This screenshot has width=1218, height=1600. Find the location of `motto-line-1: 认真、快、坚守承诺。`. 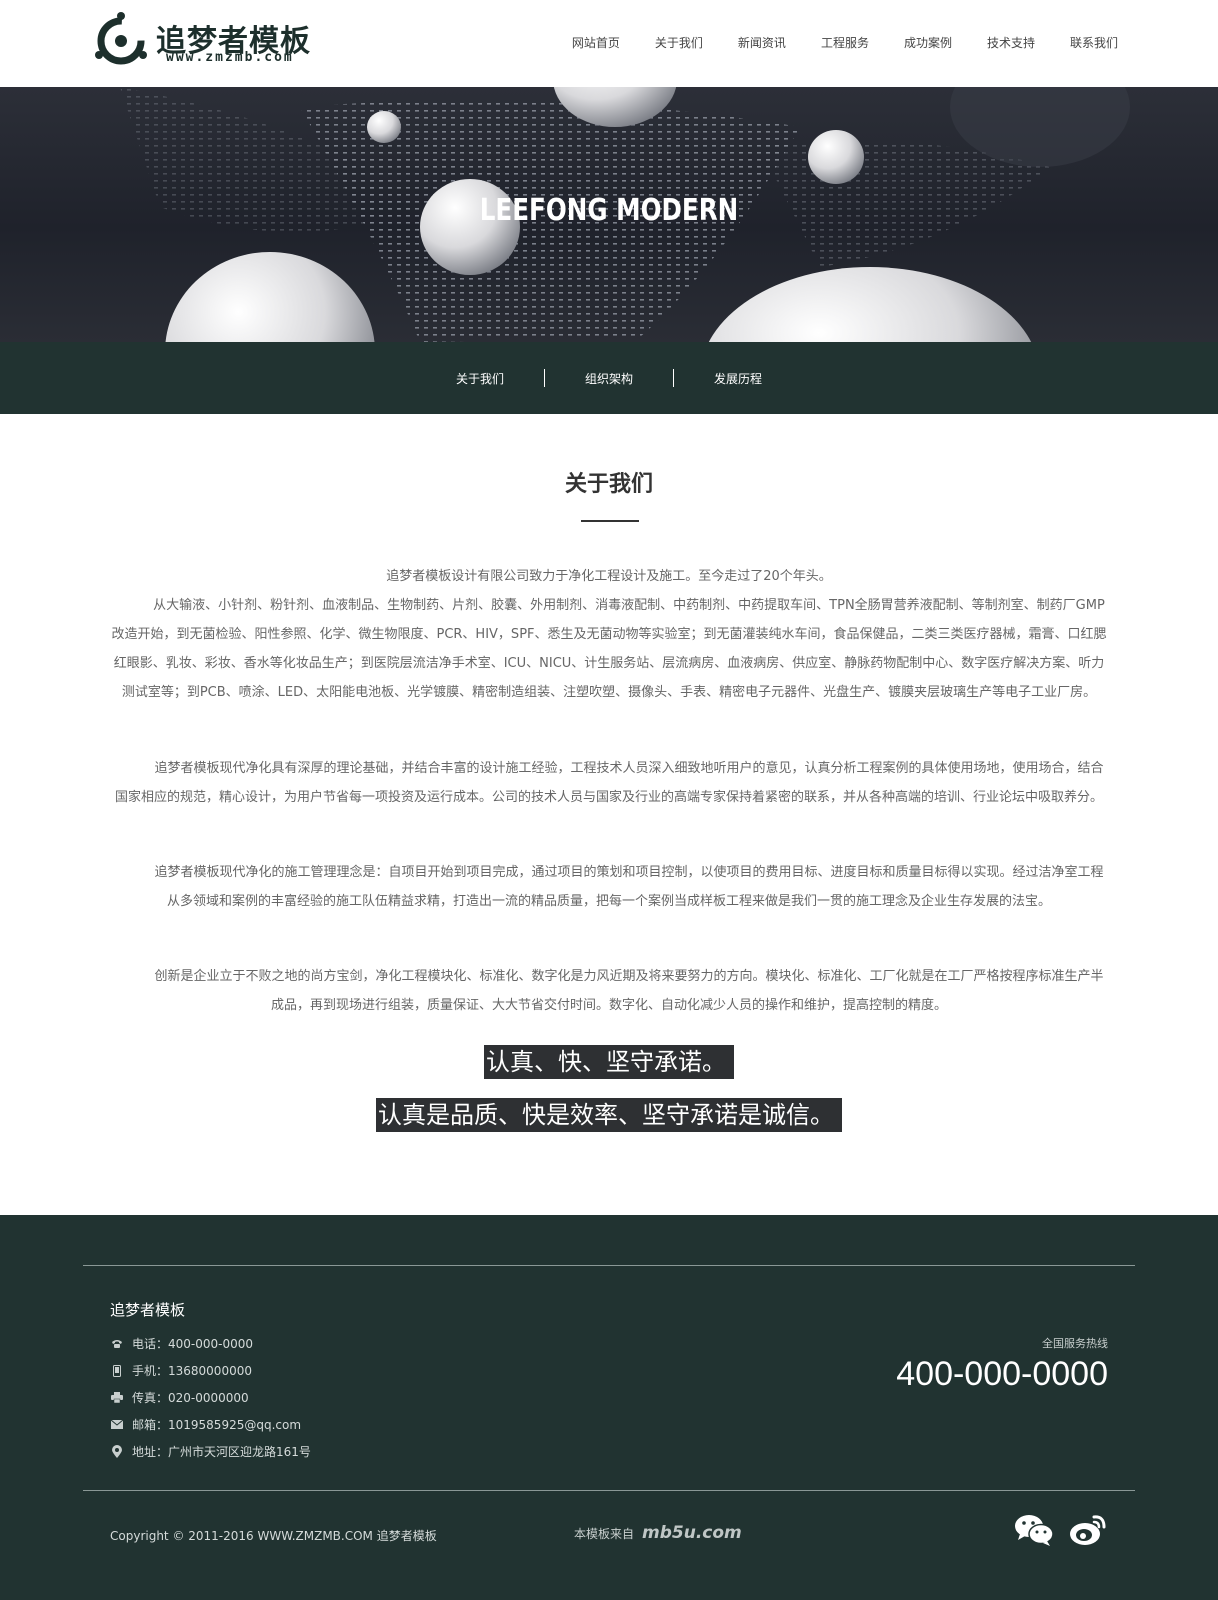

motto-line-1: 认真、快、坚守承诺。 is located at coordinates (609, 1062).